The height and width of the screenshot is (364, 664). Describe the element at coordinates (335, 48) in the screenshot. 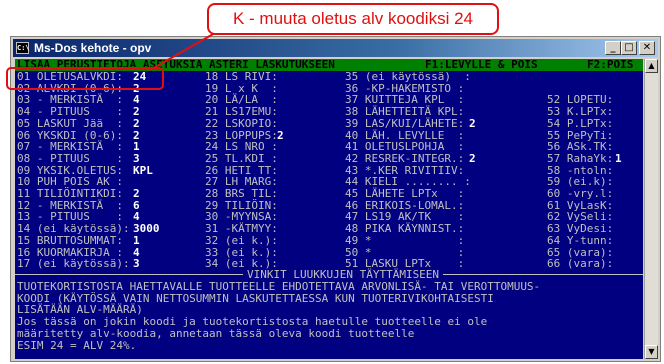

I see `window-titlebar: C:\ Ms-Dos kehote - opv _ □ ✕` at that location.